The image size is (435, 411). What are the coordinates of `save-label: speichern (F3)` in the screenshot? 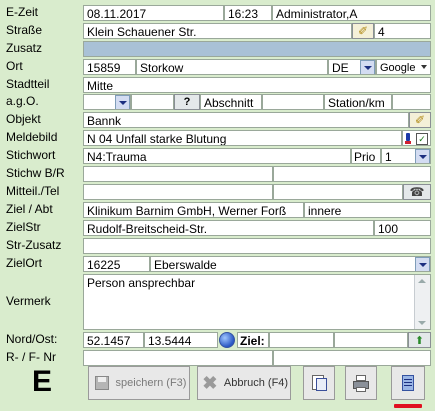 It's located at (151, 383).